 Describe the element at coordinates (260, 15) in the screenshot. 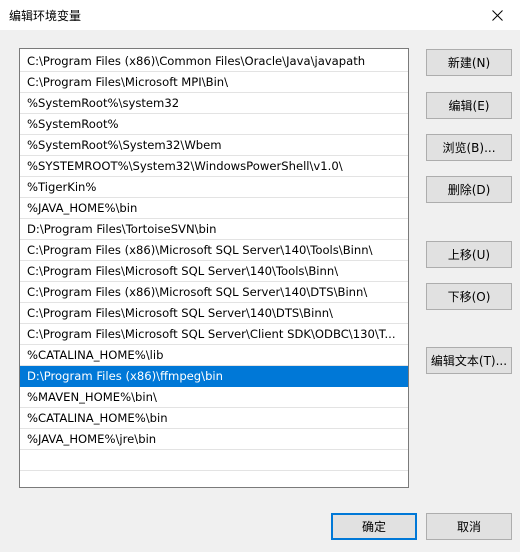

I see `title-bar: 编辑环境变量` at that location.